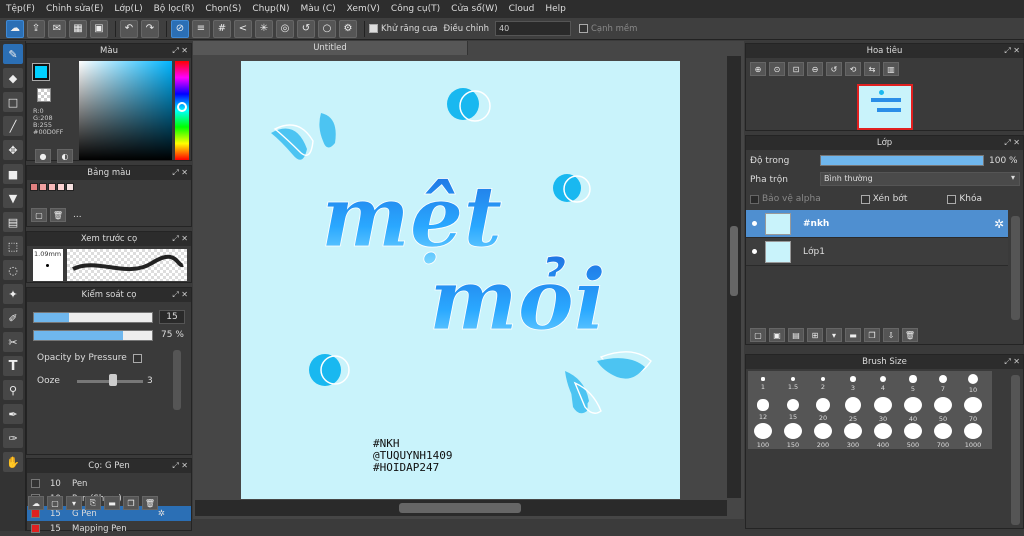 The image size is (1024, 536). What do you see at coordinates (796, 335) in the screenshot?
I see `new-layer-text-icon: ▤` at bounding box center [796, 335].